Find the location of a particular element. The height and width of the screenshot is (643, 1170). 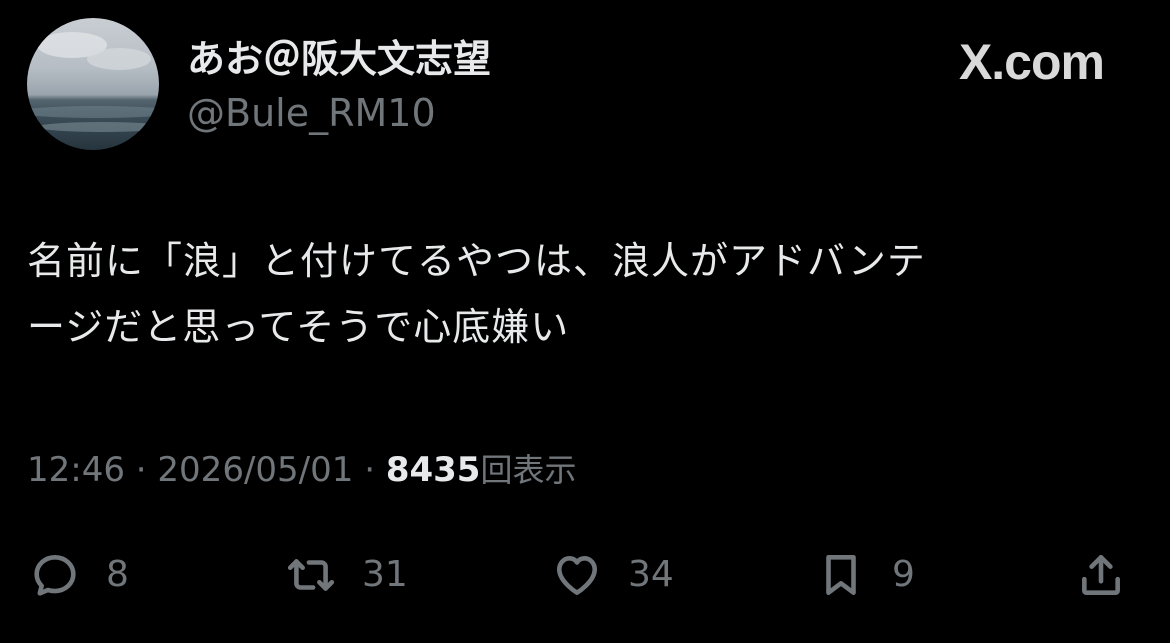

reply-button: 8 is located at coordinates (79, 575).